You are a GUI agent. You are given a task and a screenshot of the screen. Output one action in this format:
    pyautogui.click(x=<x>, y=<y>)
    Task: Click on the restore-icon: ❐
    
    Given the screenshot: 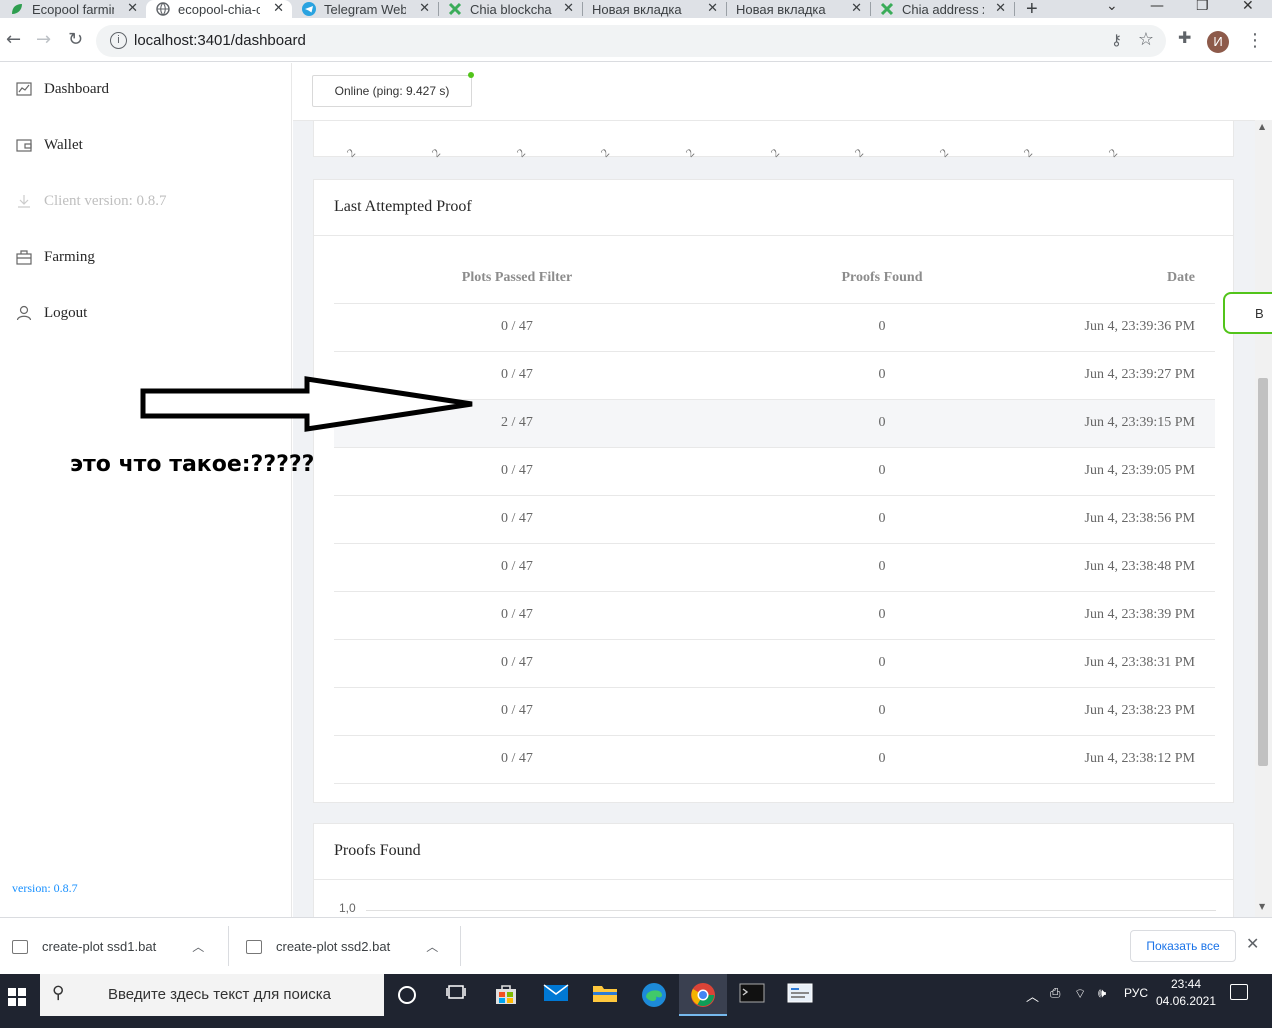 What is the action you would take?
    pyautogui.click(x=1202, y=7)
    